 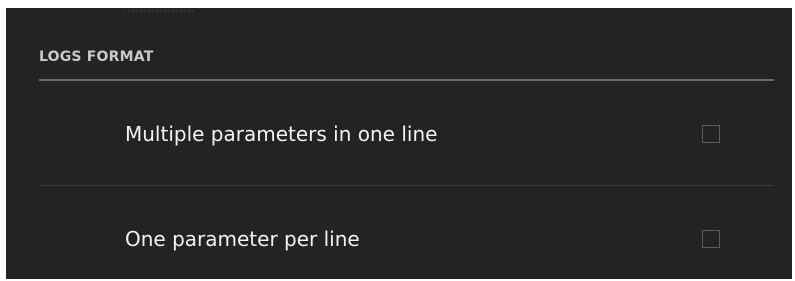 What do you see at coordinates (406, 185) in the screenshot?
I see `row-divider` at bounding box center [406, 185].